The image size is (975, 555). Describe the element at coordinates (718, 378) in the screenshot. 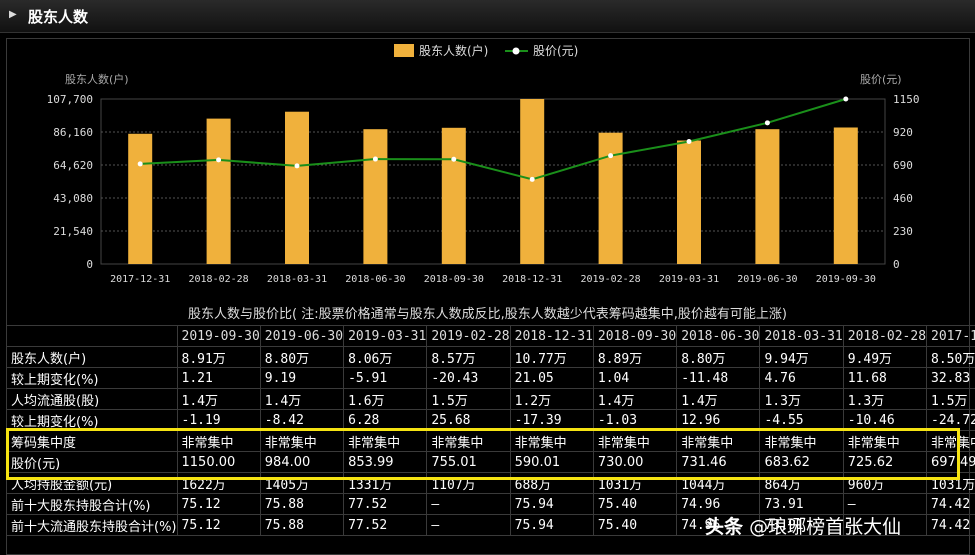

I see `table-cell: -11.48` at that location.